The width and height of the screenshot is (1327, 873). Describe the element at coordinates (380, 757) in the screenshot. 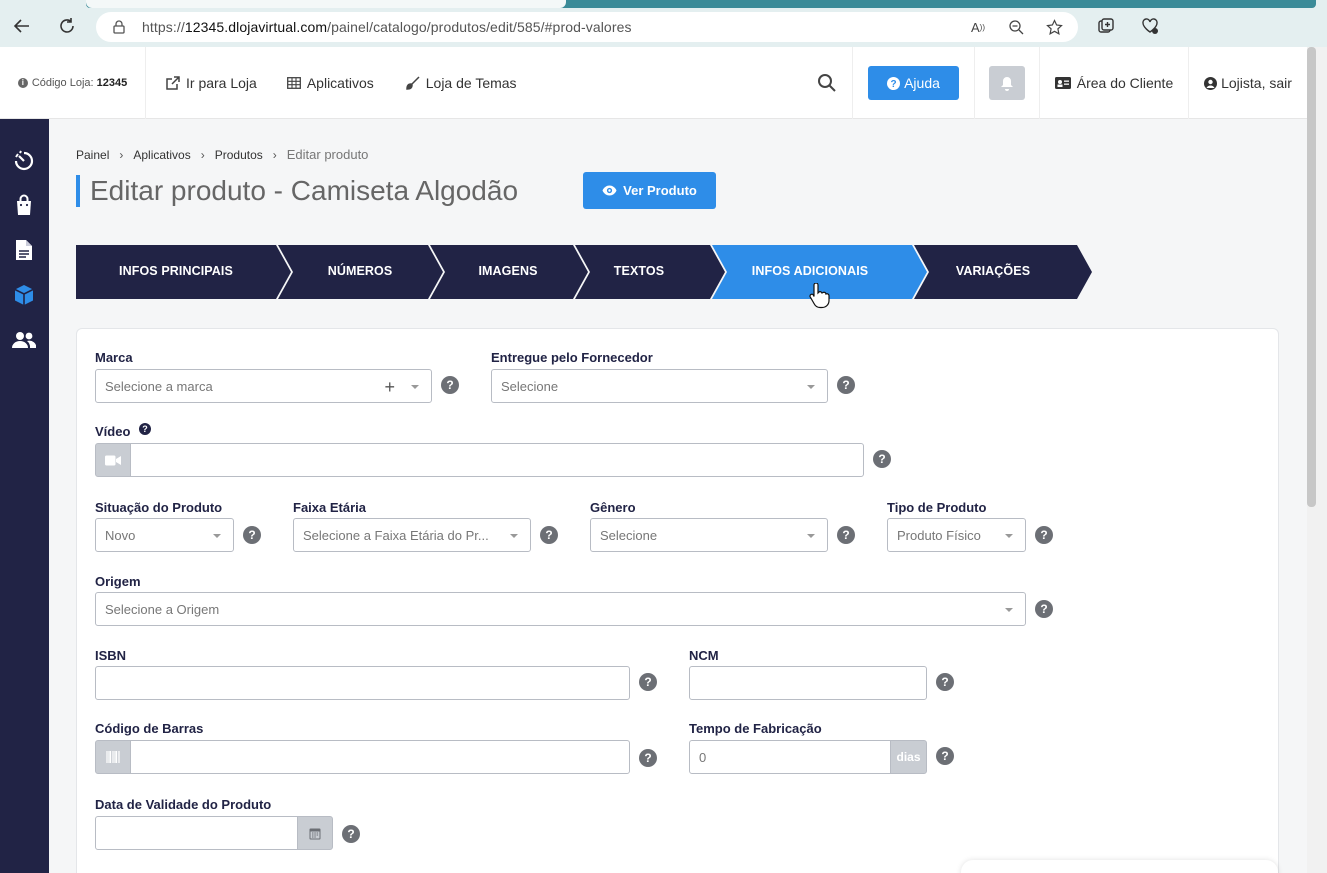

I see `codigo-barras-input` at that location.